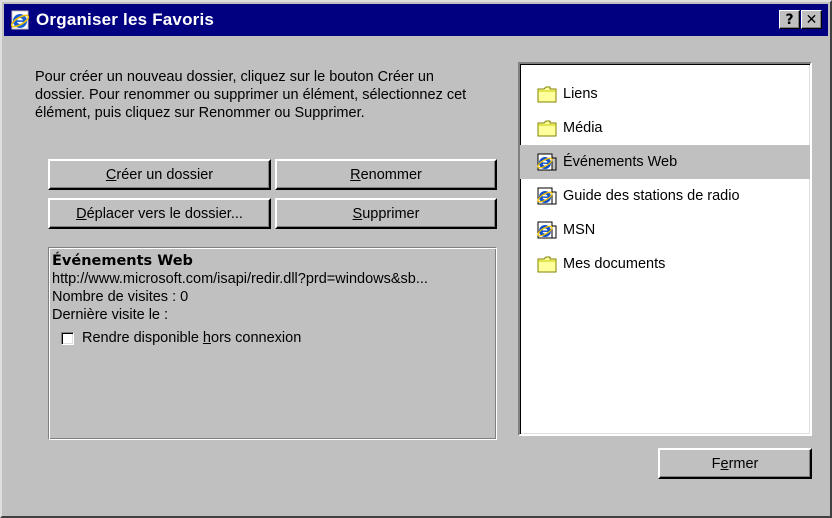 The width and height of the screenshot is (832, 518). What do you see at coordinates (724, 463) in the screenshot?
I see `access-key: e` at bounding box center [724, 463].